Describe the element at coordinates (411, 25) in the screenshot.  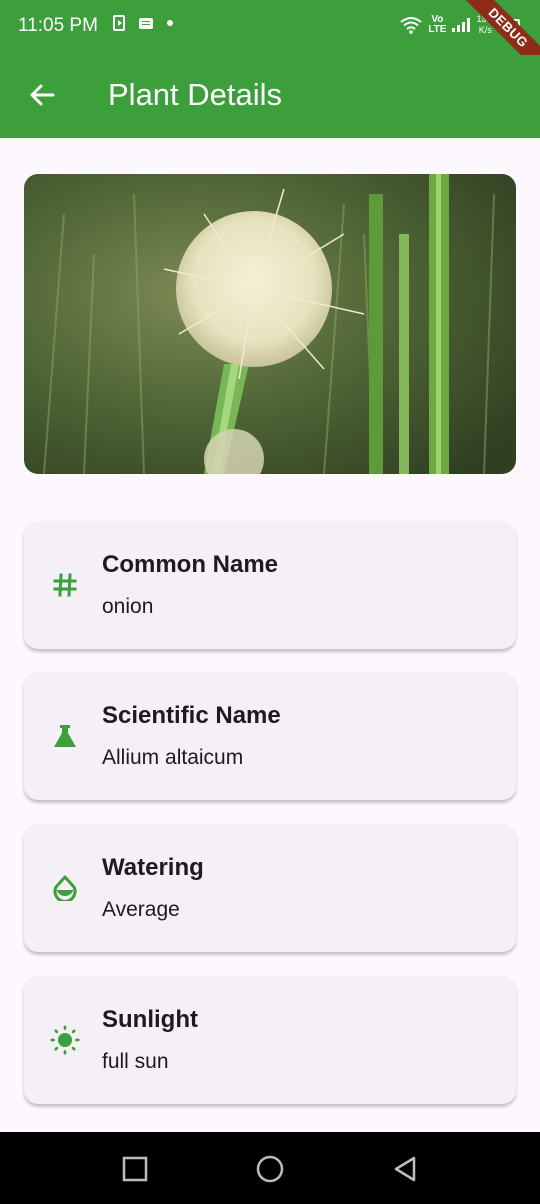
I see `wifi-icon` at that location.